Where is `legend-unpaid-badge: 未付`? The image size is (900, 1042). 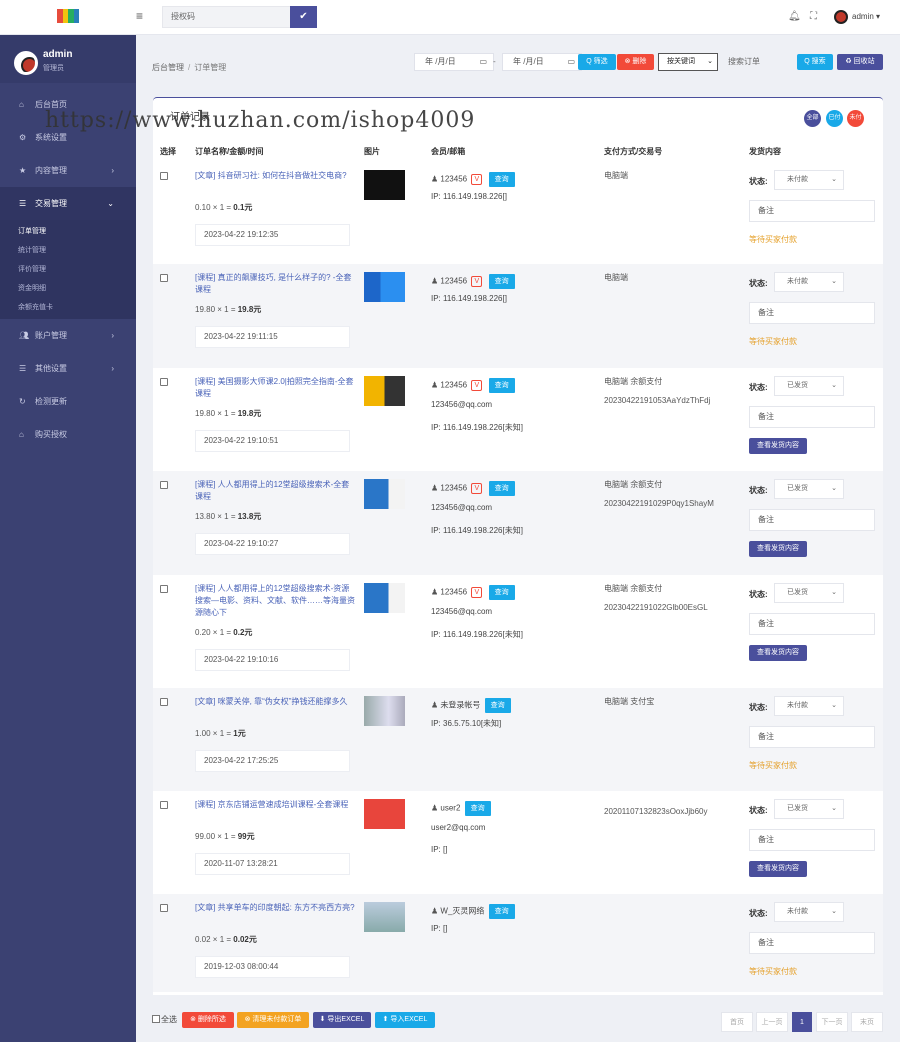
legend-unpaid-badge: 未付 is located at coordinates (855, 118).